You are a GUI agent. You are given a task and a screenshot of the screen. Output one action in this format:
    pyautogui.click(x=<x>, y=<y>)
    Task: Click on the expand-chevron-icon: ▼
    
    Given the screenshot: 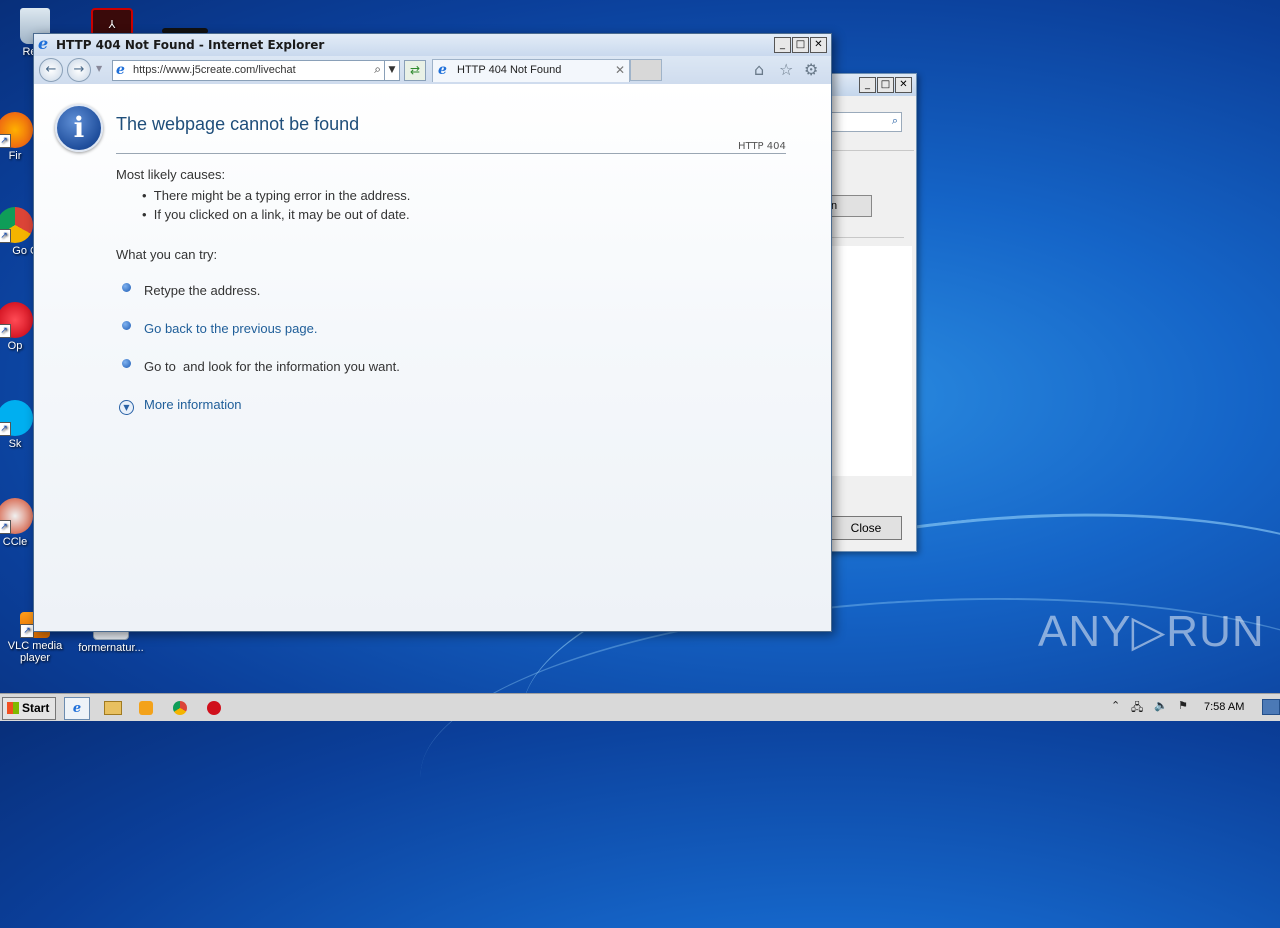 What is the action you would take?
    pyautogui.click(x=126, y=407)
    